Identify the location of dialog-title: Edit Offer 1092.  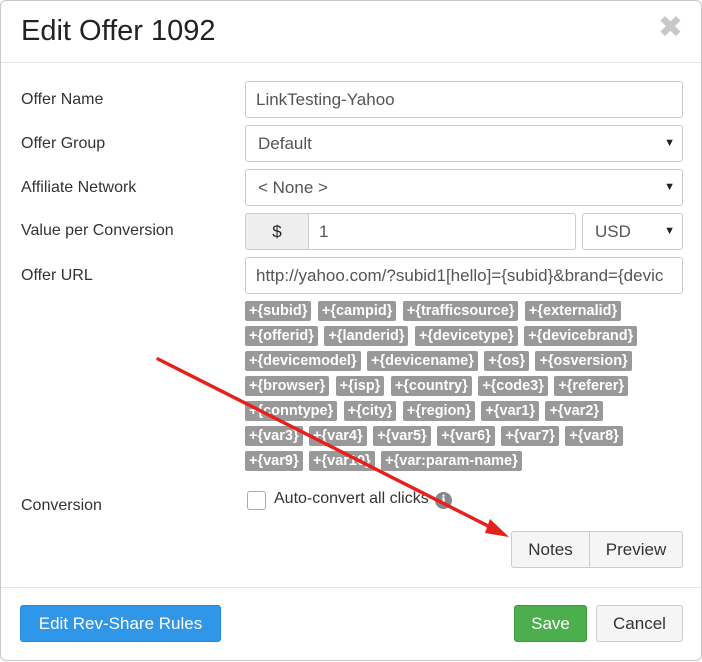
(118, 31).